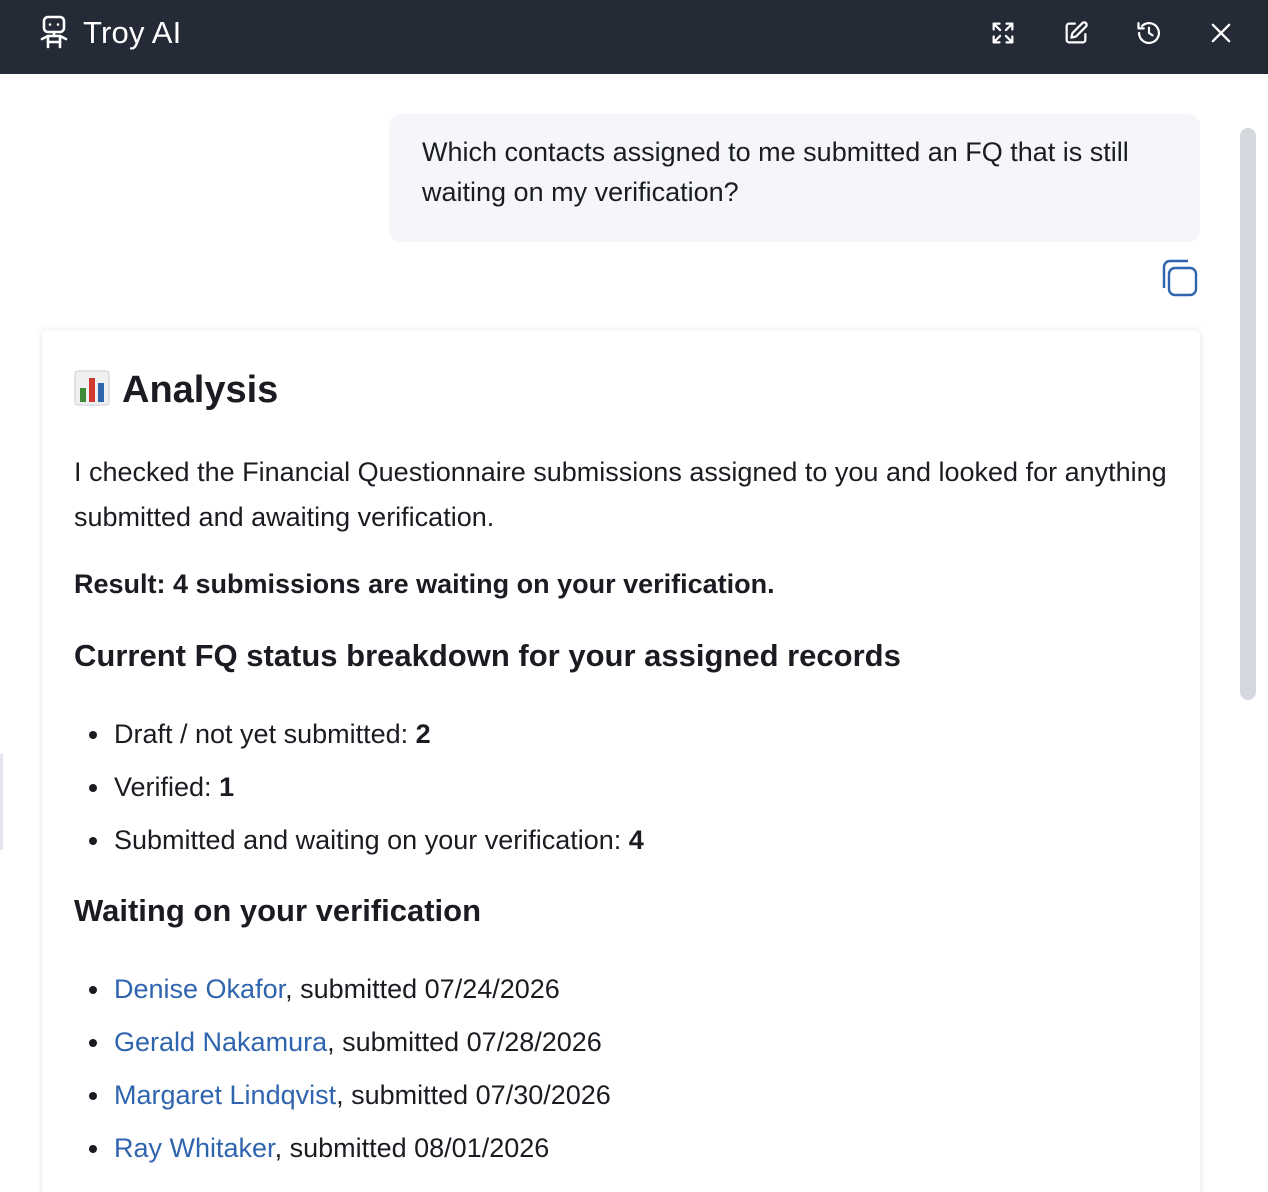 The width and height of the screenshot is (1268, 1192). Describe the element at coordinates (1248, 414) in the screenshot. I see `scrollbar-thumb` at that location.